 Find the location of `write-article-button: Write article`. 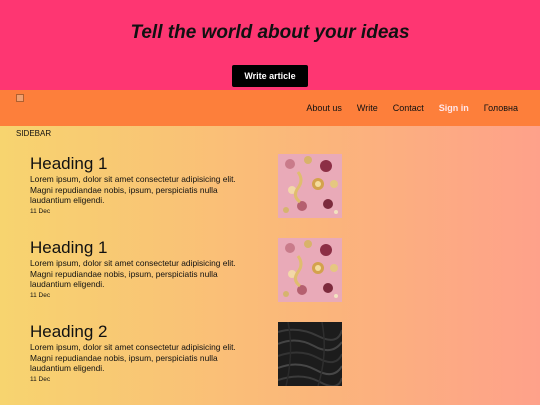

write-article-button: Write article is located at coordinates (270, 76).